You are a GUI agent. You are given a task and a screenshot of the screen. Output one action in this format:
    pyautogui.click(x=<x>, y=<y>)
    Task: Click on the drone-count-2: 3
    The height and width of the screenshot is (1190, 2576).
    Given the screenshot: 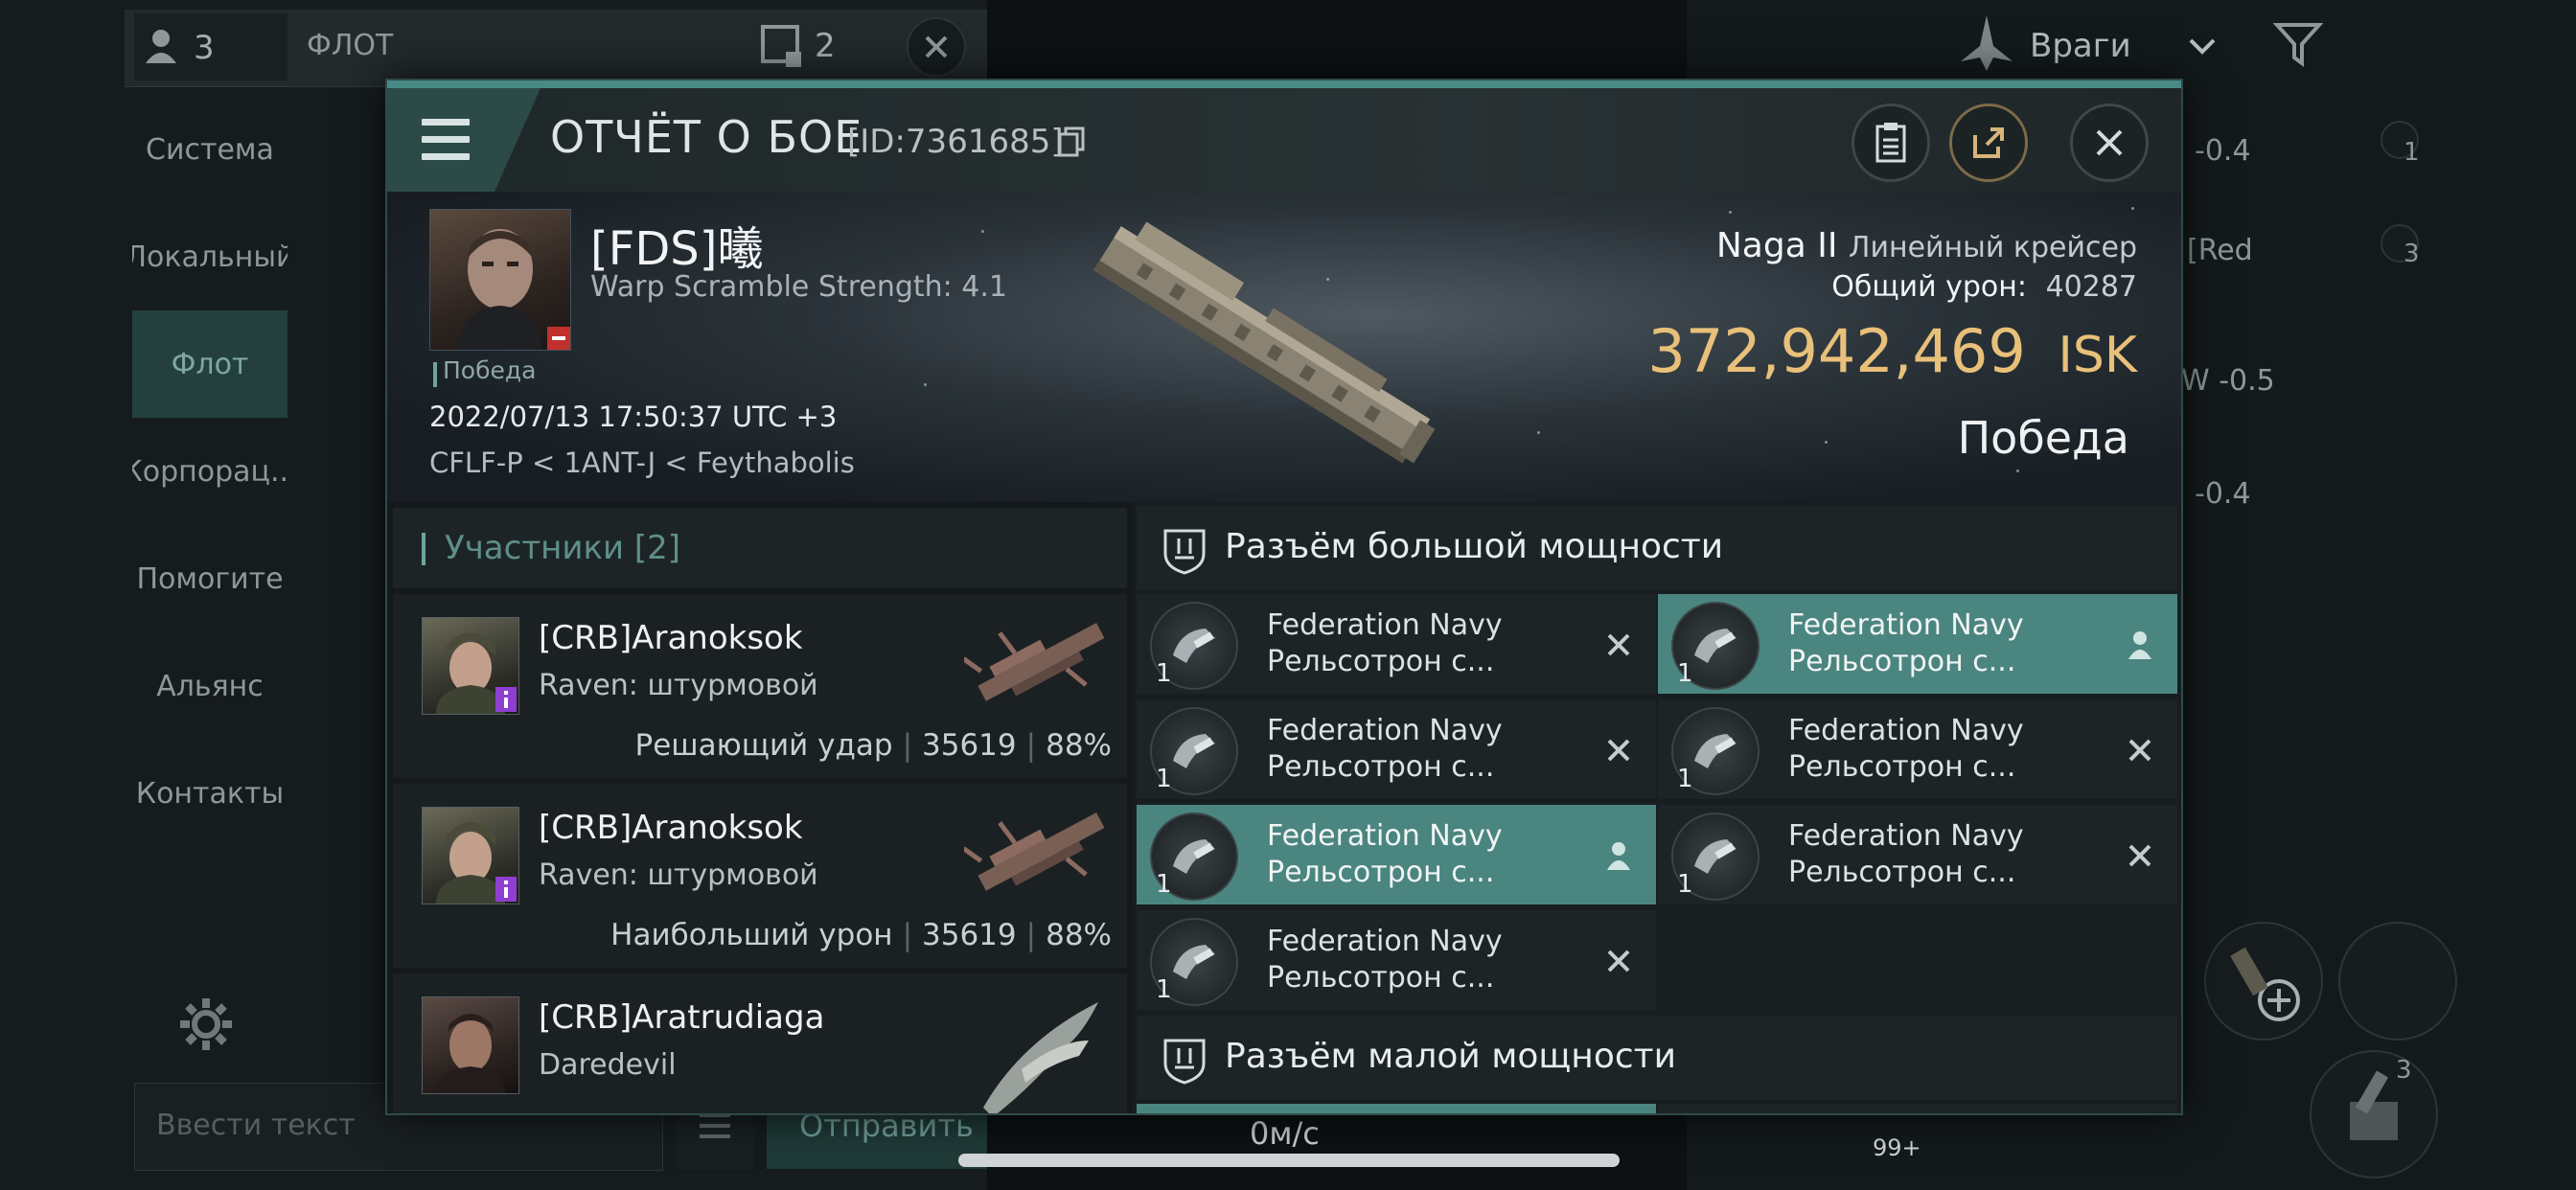 What is the action you would take?
    pyautogui.click(x=2412, y=254)
    